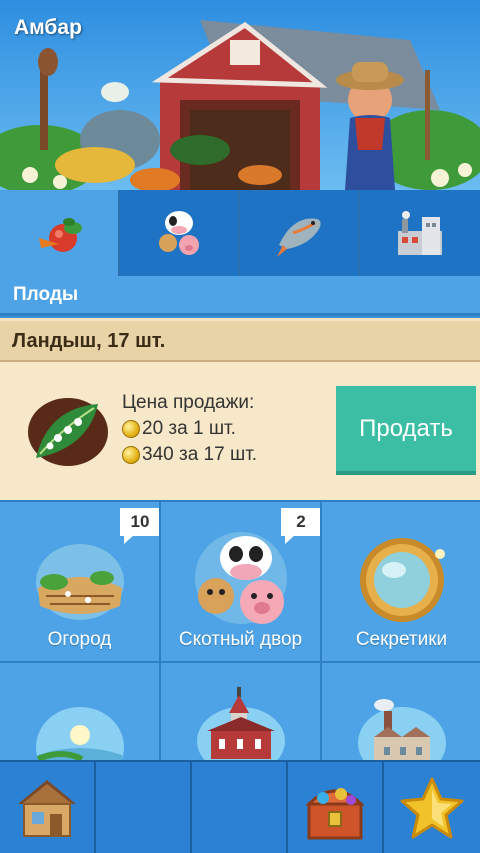  Describe the element at coordinates (79, 639) in the screenshot. I see `location-label: Огород` at that location.